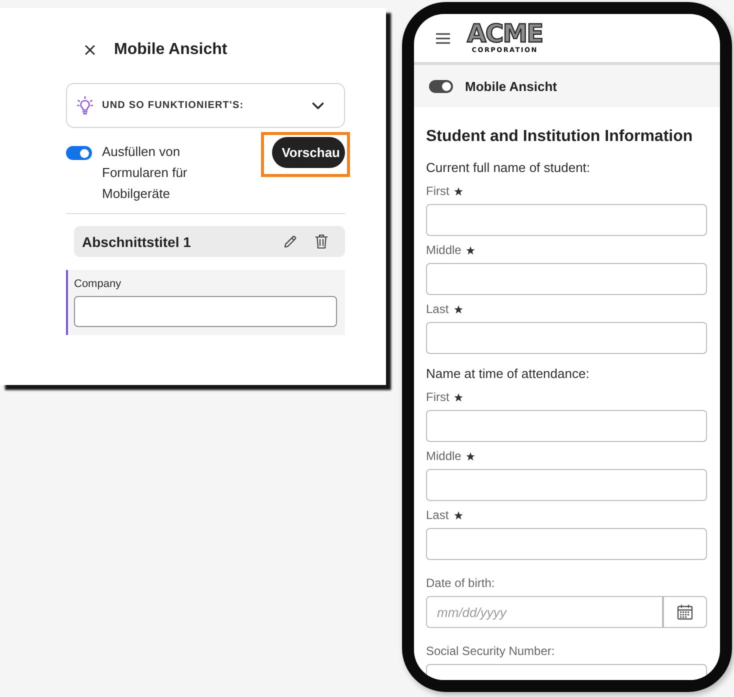  I want to click on field-label: Social Security Number:, so click(490, 651).